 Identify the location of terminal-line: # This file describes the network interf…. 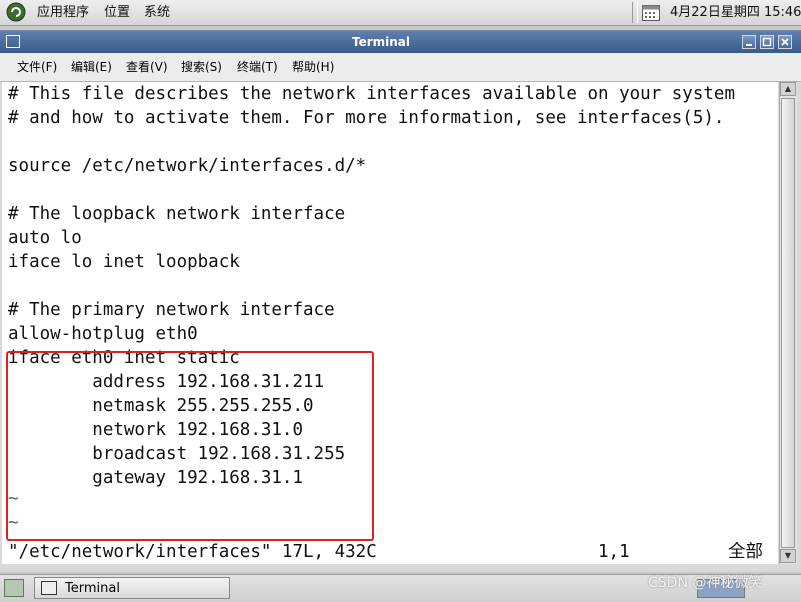
(371, 94).